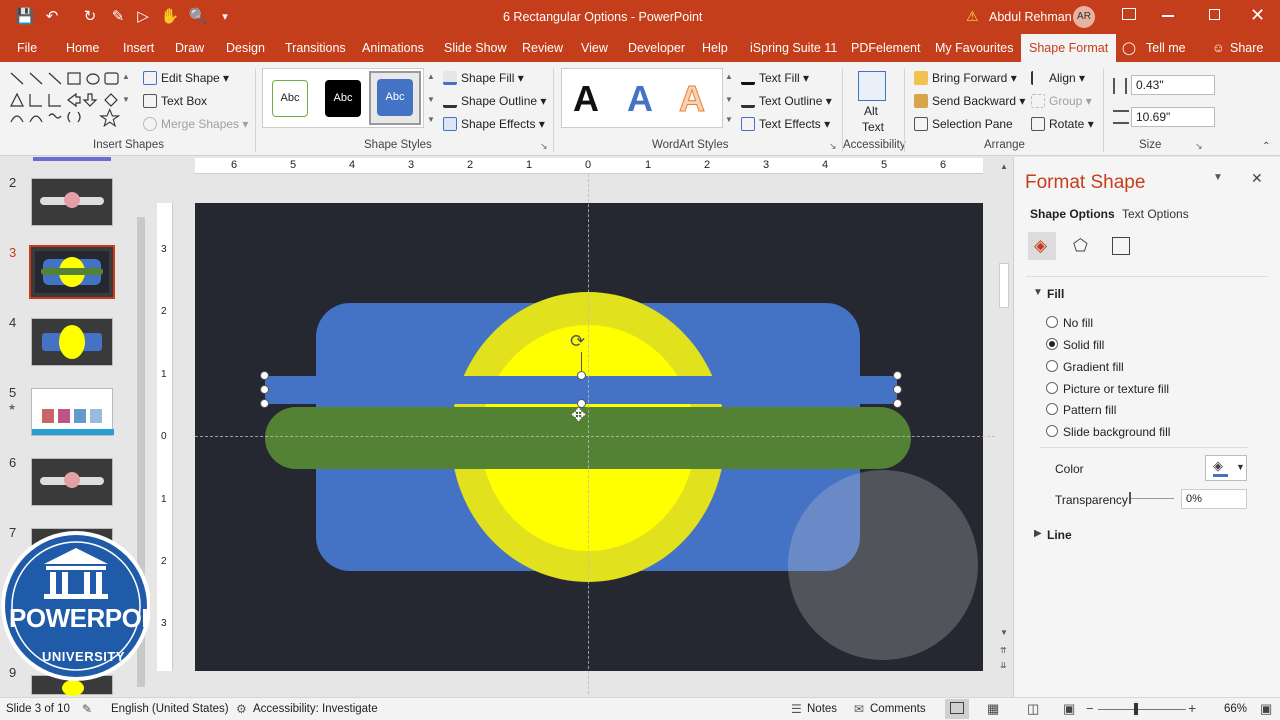 This screenshot has height=720, width=1280. What do you see at coordinates (1052, 322) in the screenshot?
I see `no-fill-radio` at bounding box center [1052, 322].